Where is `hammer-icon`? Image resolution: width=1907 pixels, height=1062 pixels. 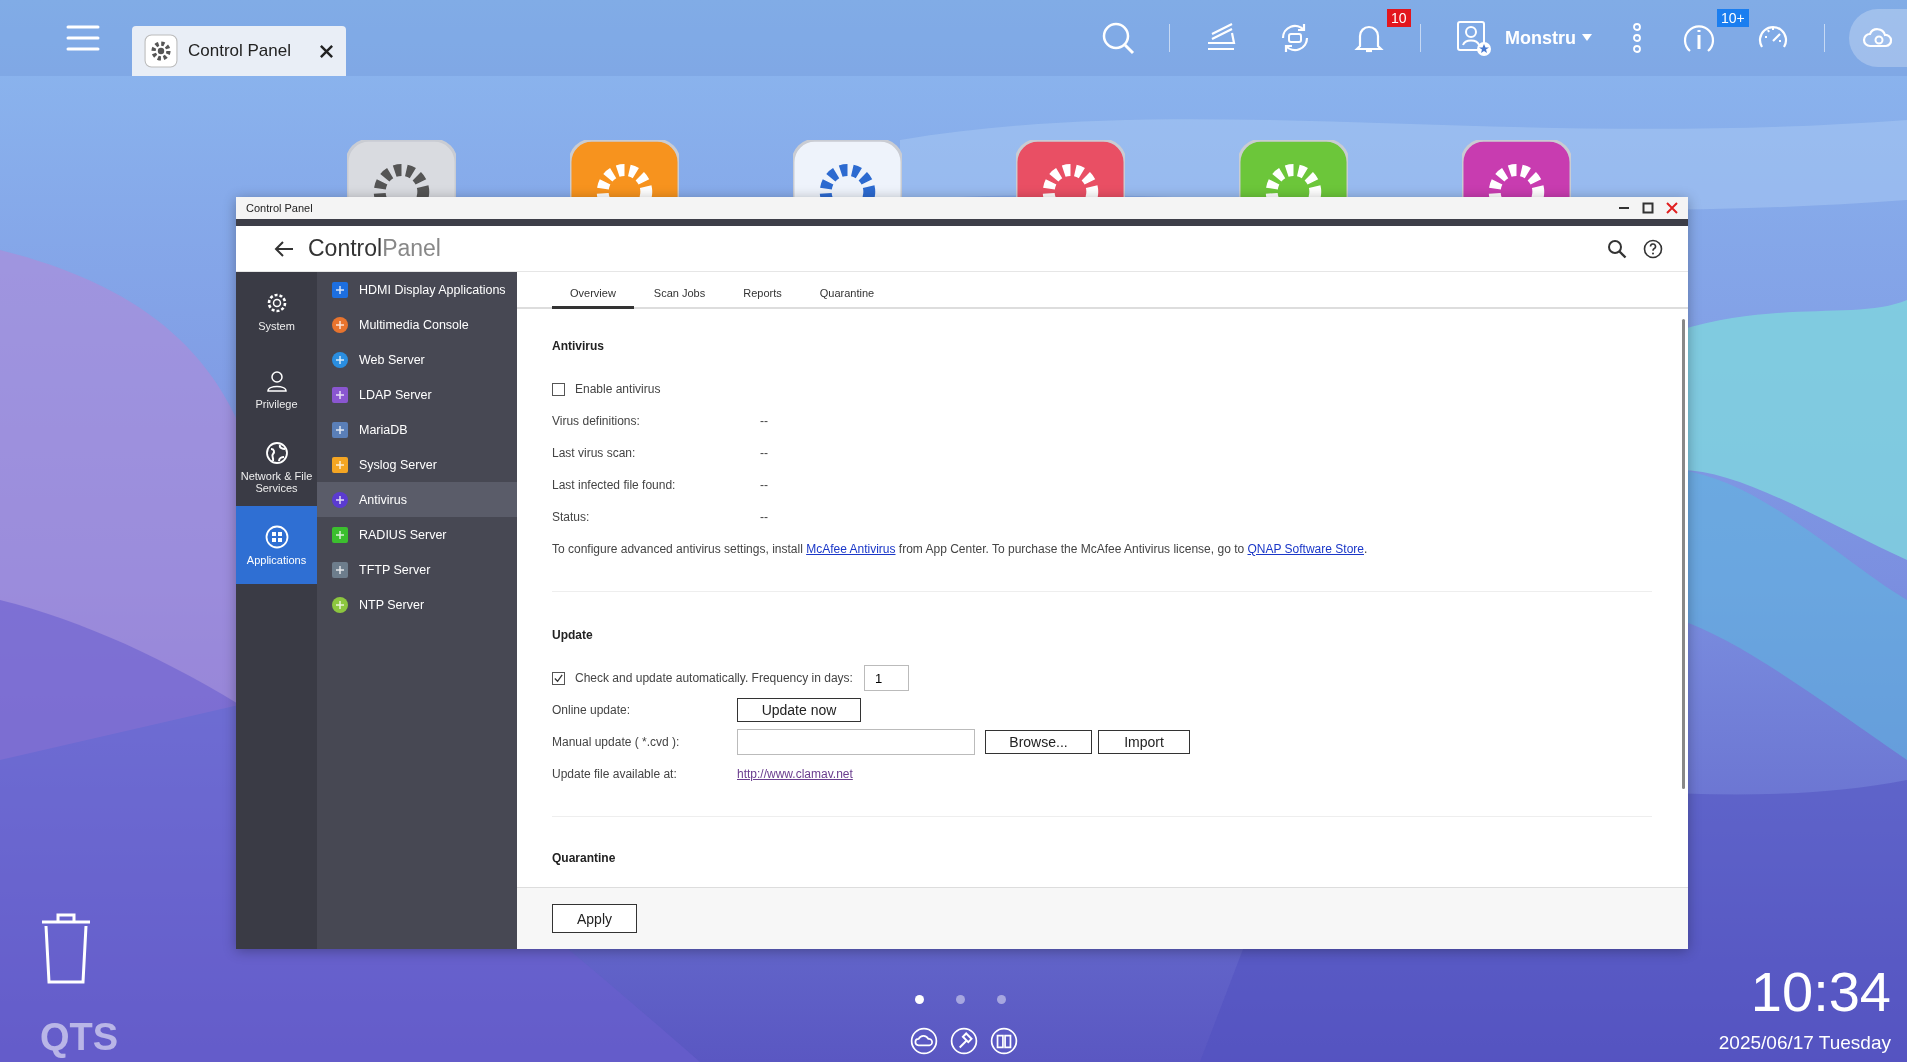
hammer-icon is located at coordinates (964, 1041).